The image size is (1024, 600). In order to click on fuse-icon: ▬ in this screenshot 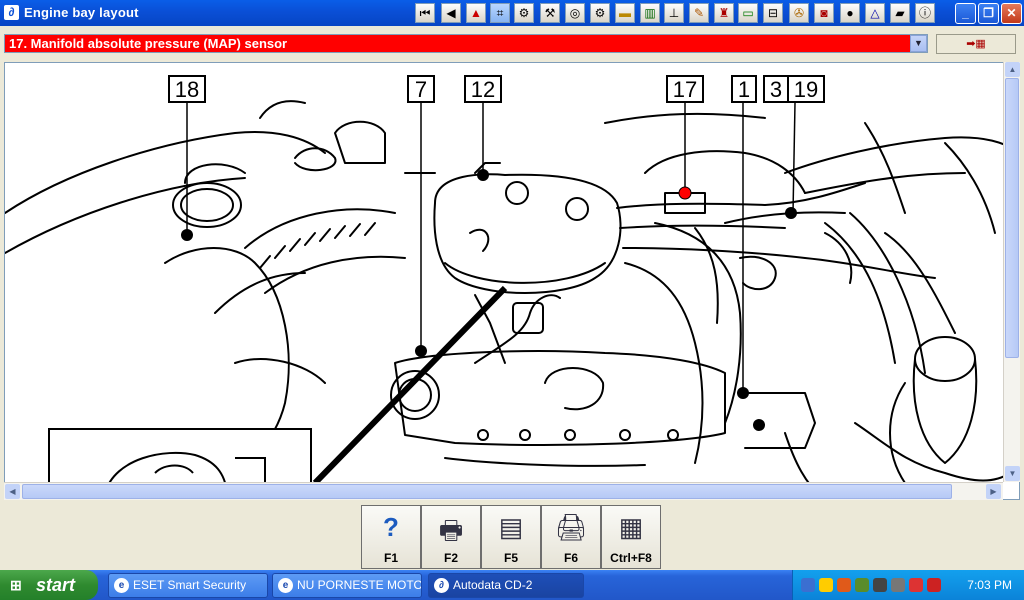, I will do `click(625, 13)`.